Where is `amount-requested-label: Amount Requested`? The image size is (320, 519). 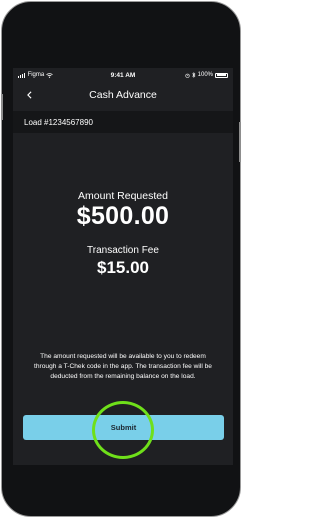 amount-requested-label: Amount Requested is located at coordinates (123, 196).